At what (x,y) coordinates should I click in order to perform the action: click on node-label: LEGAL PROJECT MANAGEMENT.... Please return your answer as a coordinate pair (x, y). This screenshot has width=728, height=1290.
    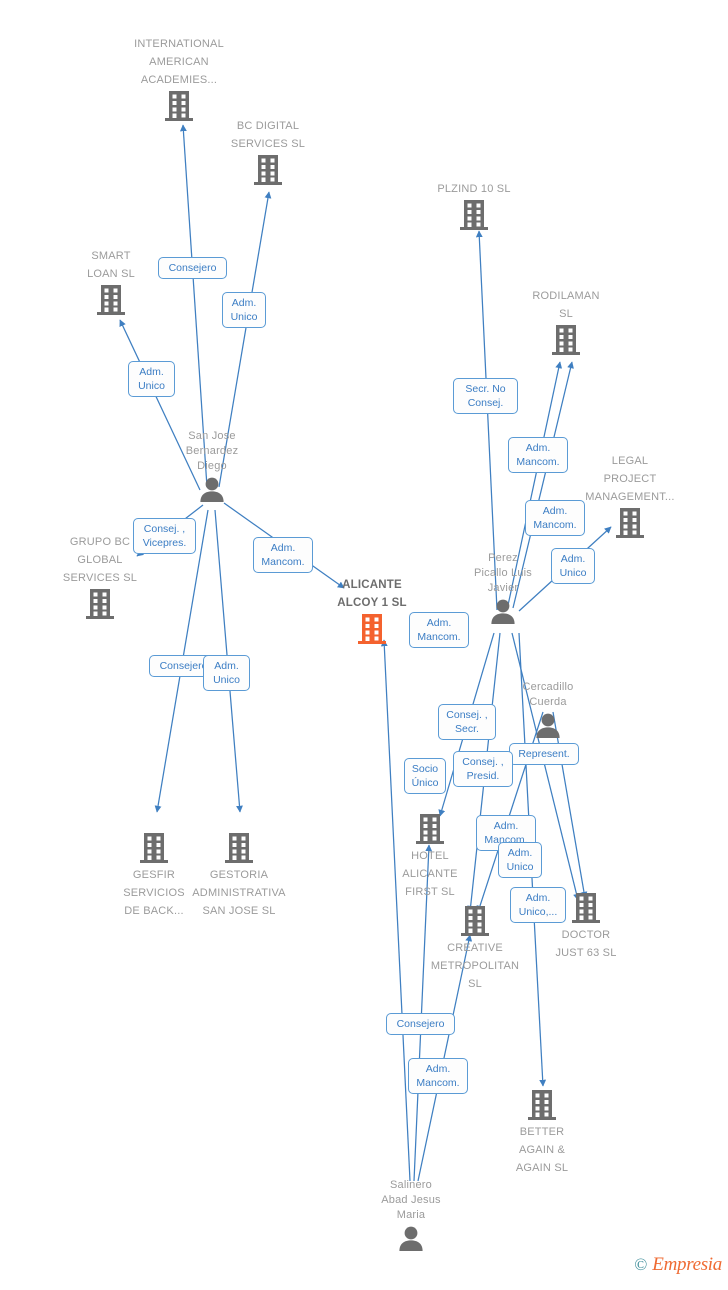
    Looking at the image, I should click on (630, 479).